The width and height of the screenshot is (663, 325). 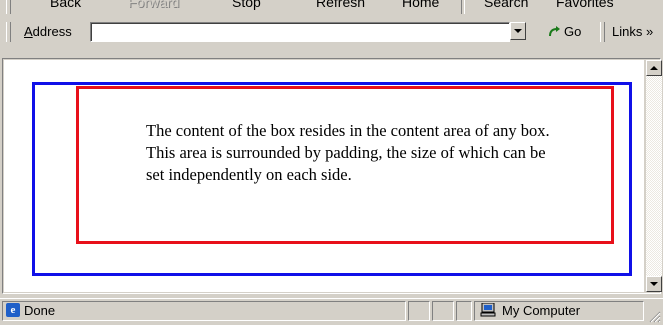 What do you see at coordinates (153, 5) in the screenshot?
I see `forward-button: Forward` at bounding box center [153, 5].